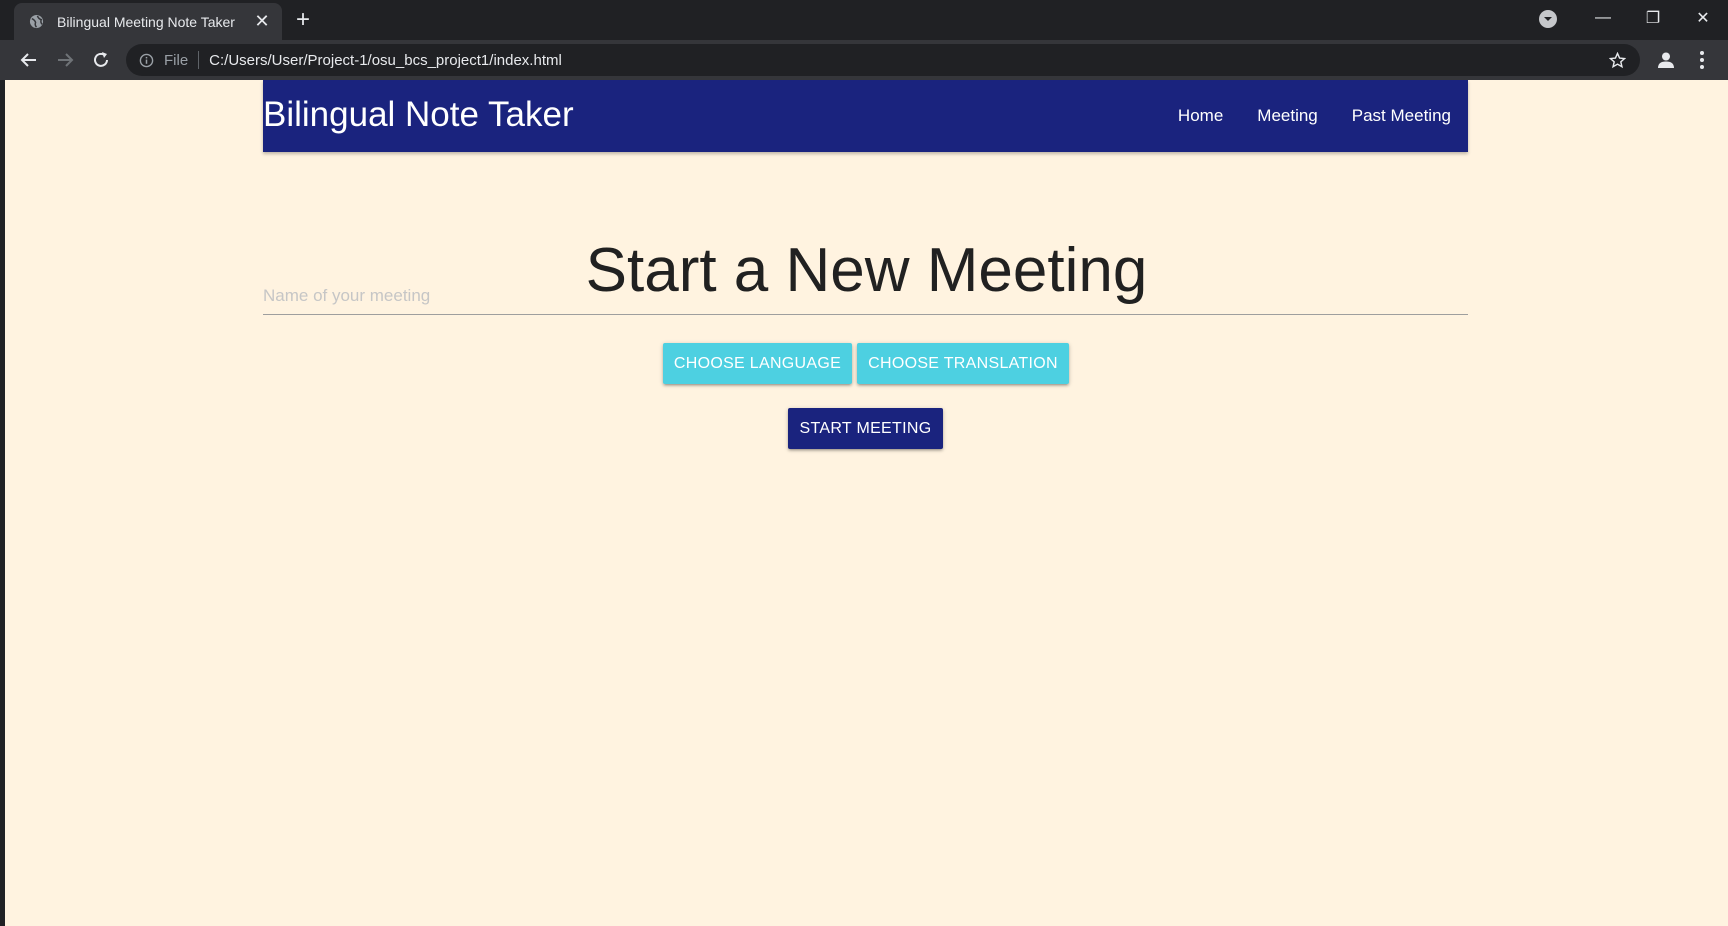  Describe the element at coordinates (1401, 116) in the screenshot. I see `nav-link-past-meeting: Past Meeting` at that location.